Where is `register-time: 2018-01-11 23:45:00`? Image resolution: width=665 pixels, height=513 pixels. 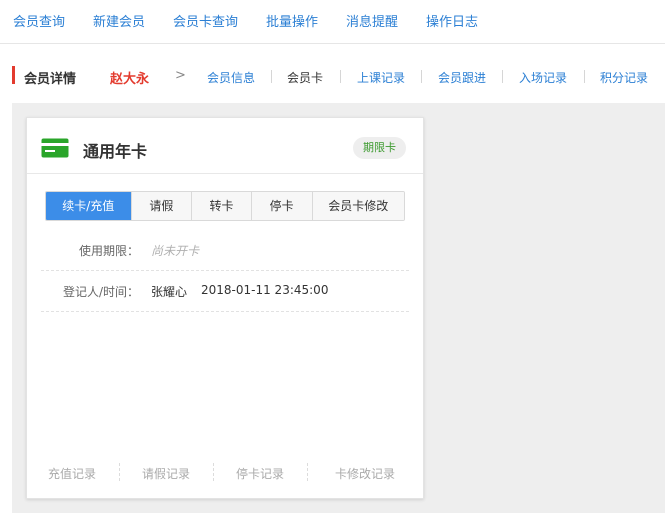
register-time: 2018-01-11 23:45:00 is located at coordinates (265, 290).